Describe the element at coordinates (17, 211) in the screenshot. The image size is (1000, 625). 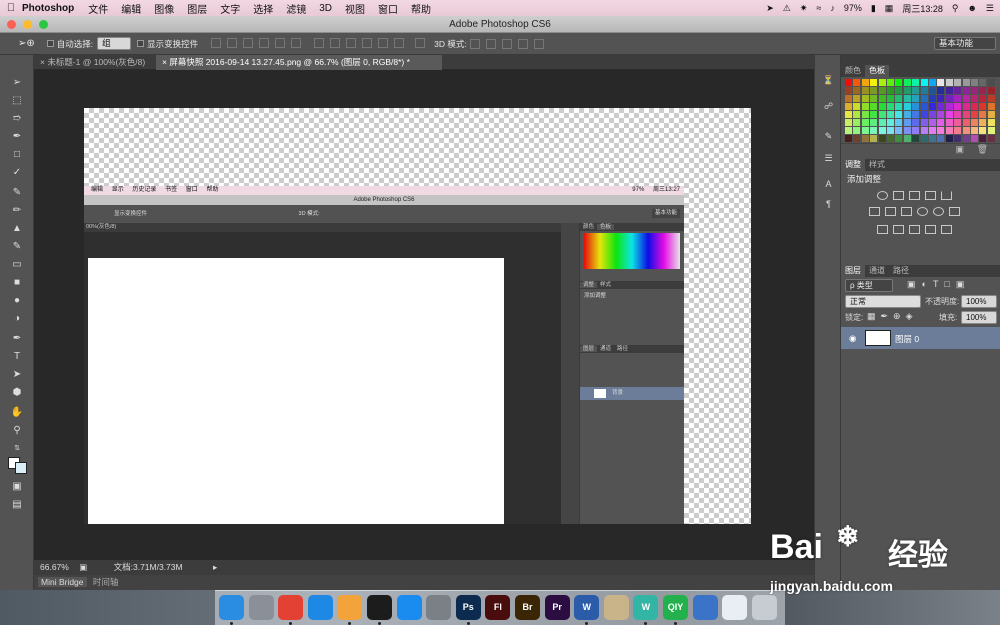
I see `brush-tool-icon: ✏` at that location.